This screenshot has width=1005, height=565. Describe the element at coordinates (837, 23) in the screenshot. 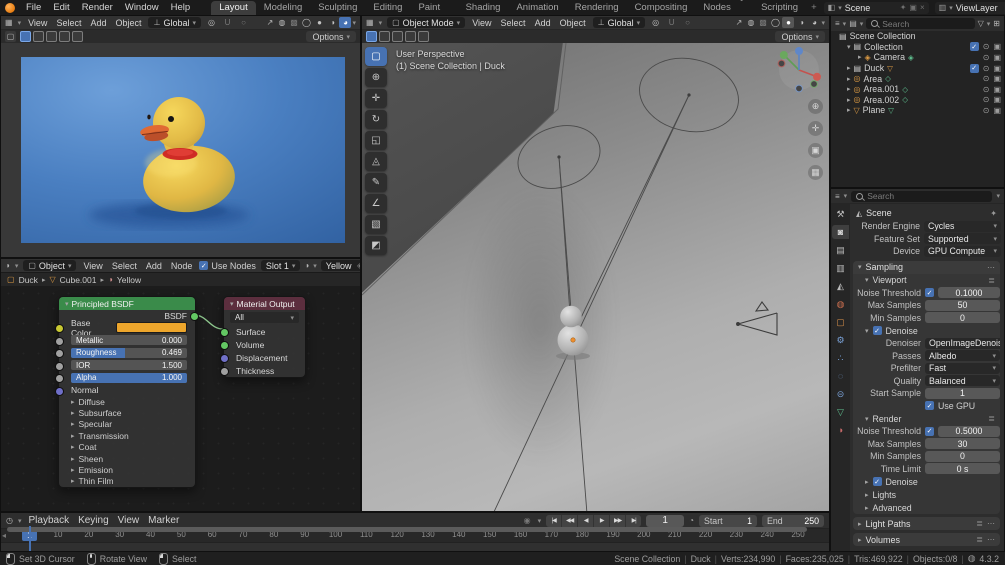

I see `outliner-editor-icon: ≡` at that location.